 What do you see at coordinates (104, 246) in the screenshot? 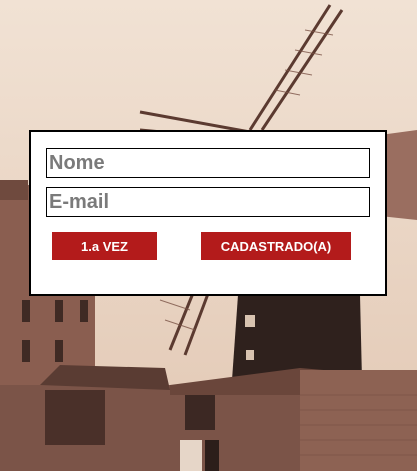
I see `first-time-button: 1.a VEZ` at bounding box center [104, 246].